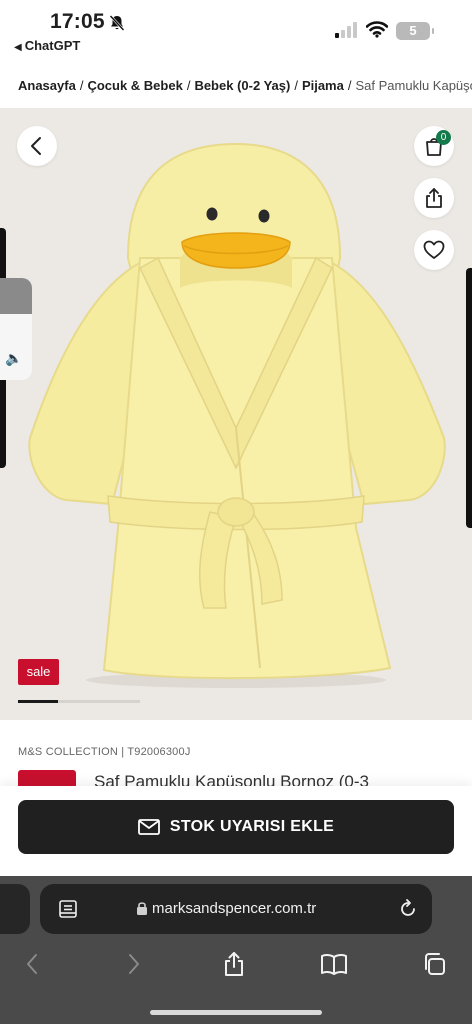 The image size is (472, 1024). I want to click on stock-alert-label: STOK UYARISI EKLE, so click(252, 826).